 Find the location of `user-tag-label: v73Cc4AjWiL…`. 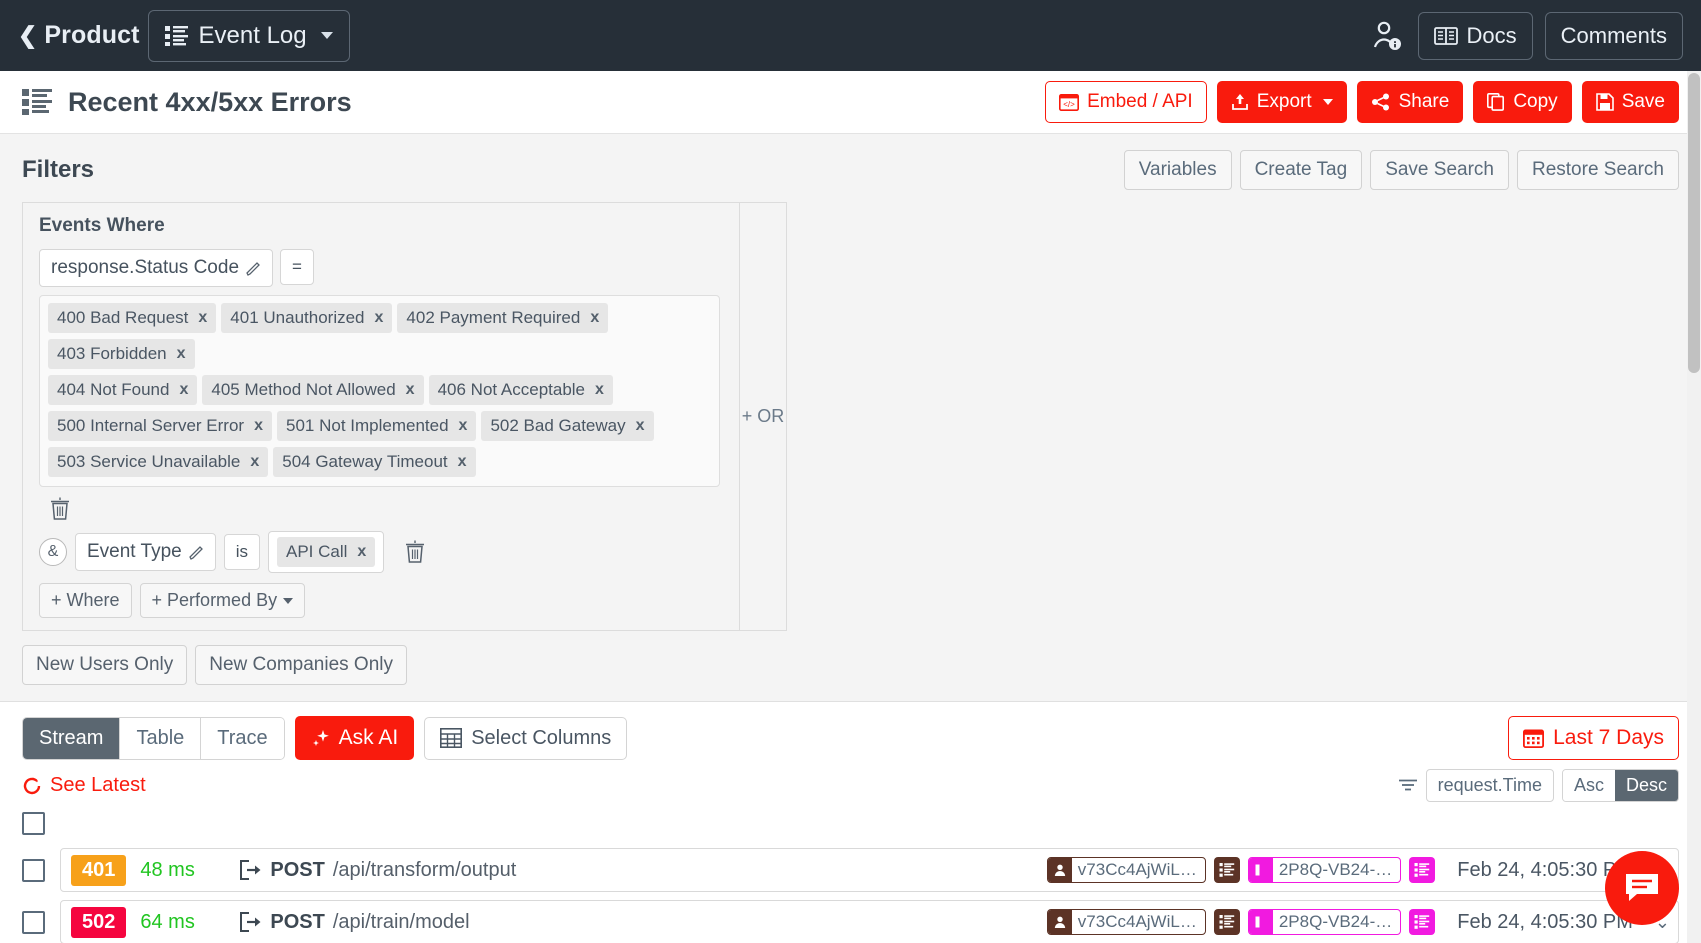

user-tag-label: v73Cc4AjWiL… is located at coordinates (1137, 921).